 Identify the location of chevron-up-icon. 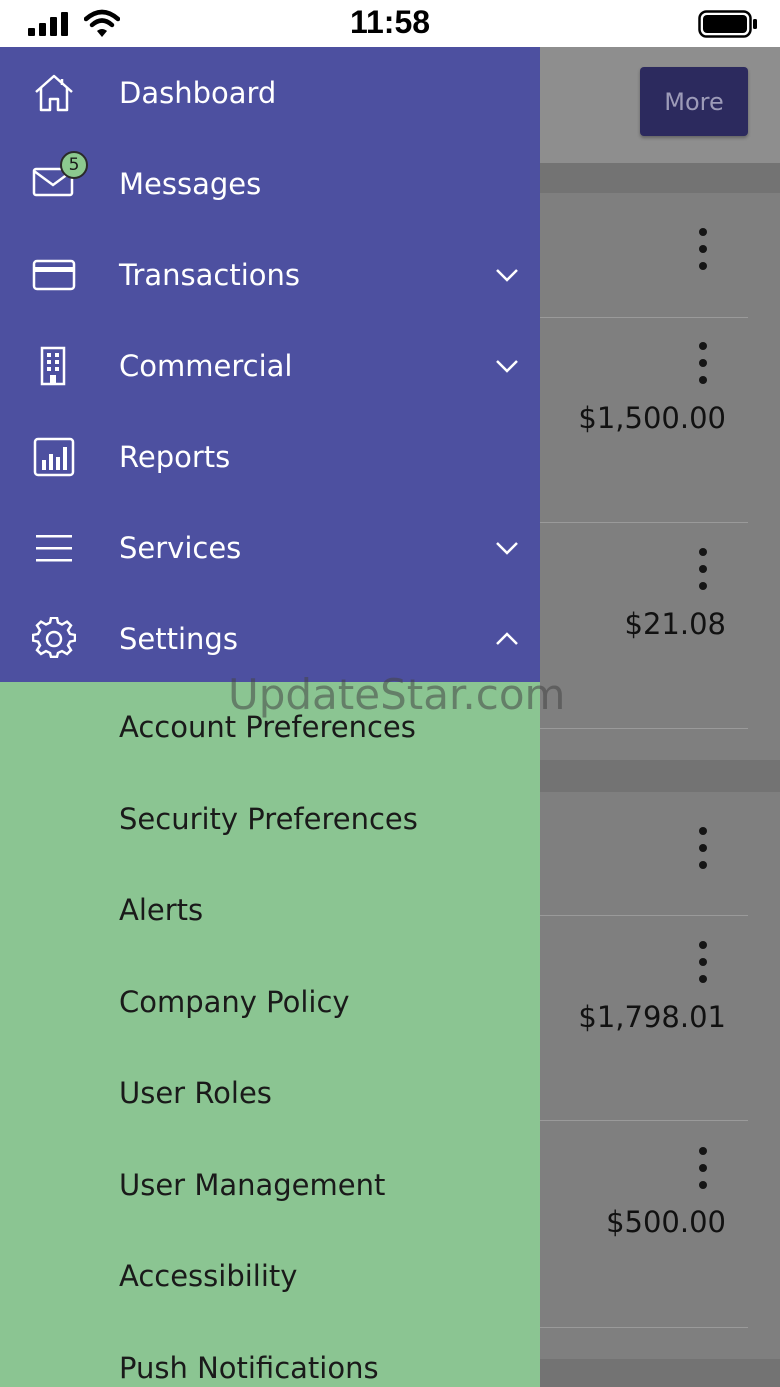
(507, 638).